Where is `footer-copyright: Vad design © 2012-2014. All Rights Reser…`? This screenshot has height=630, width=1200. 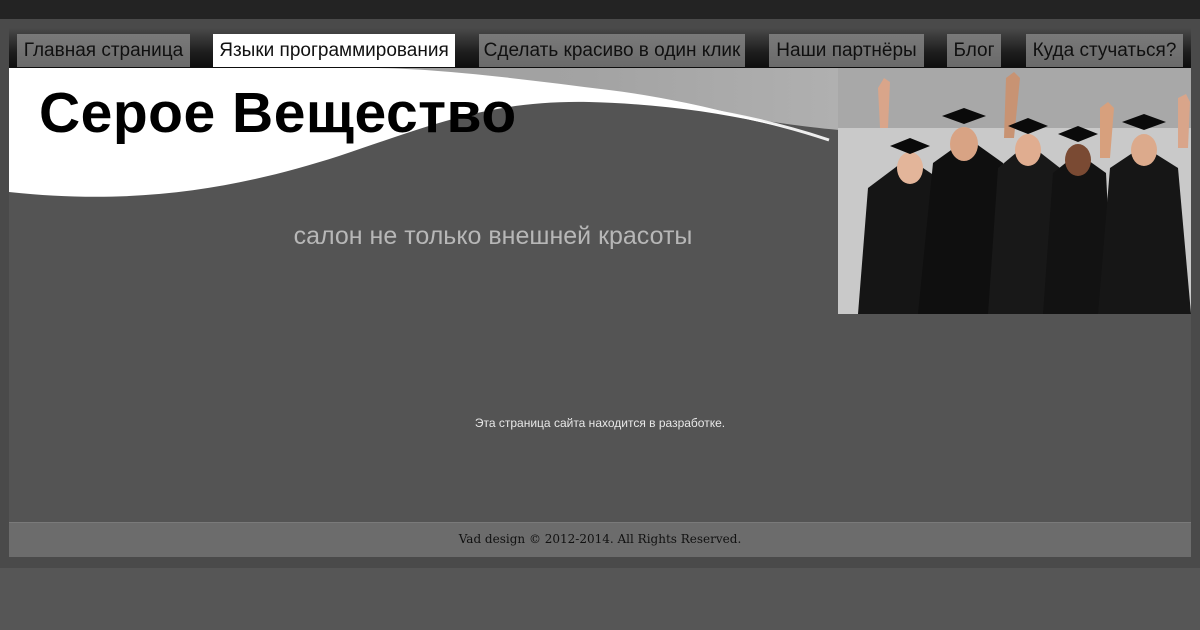
footer-copyright: Vad design © 2012-2014. All Rights Reser… is located at coordinates (600, 539).